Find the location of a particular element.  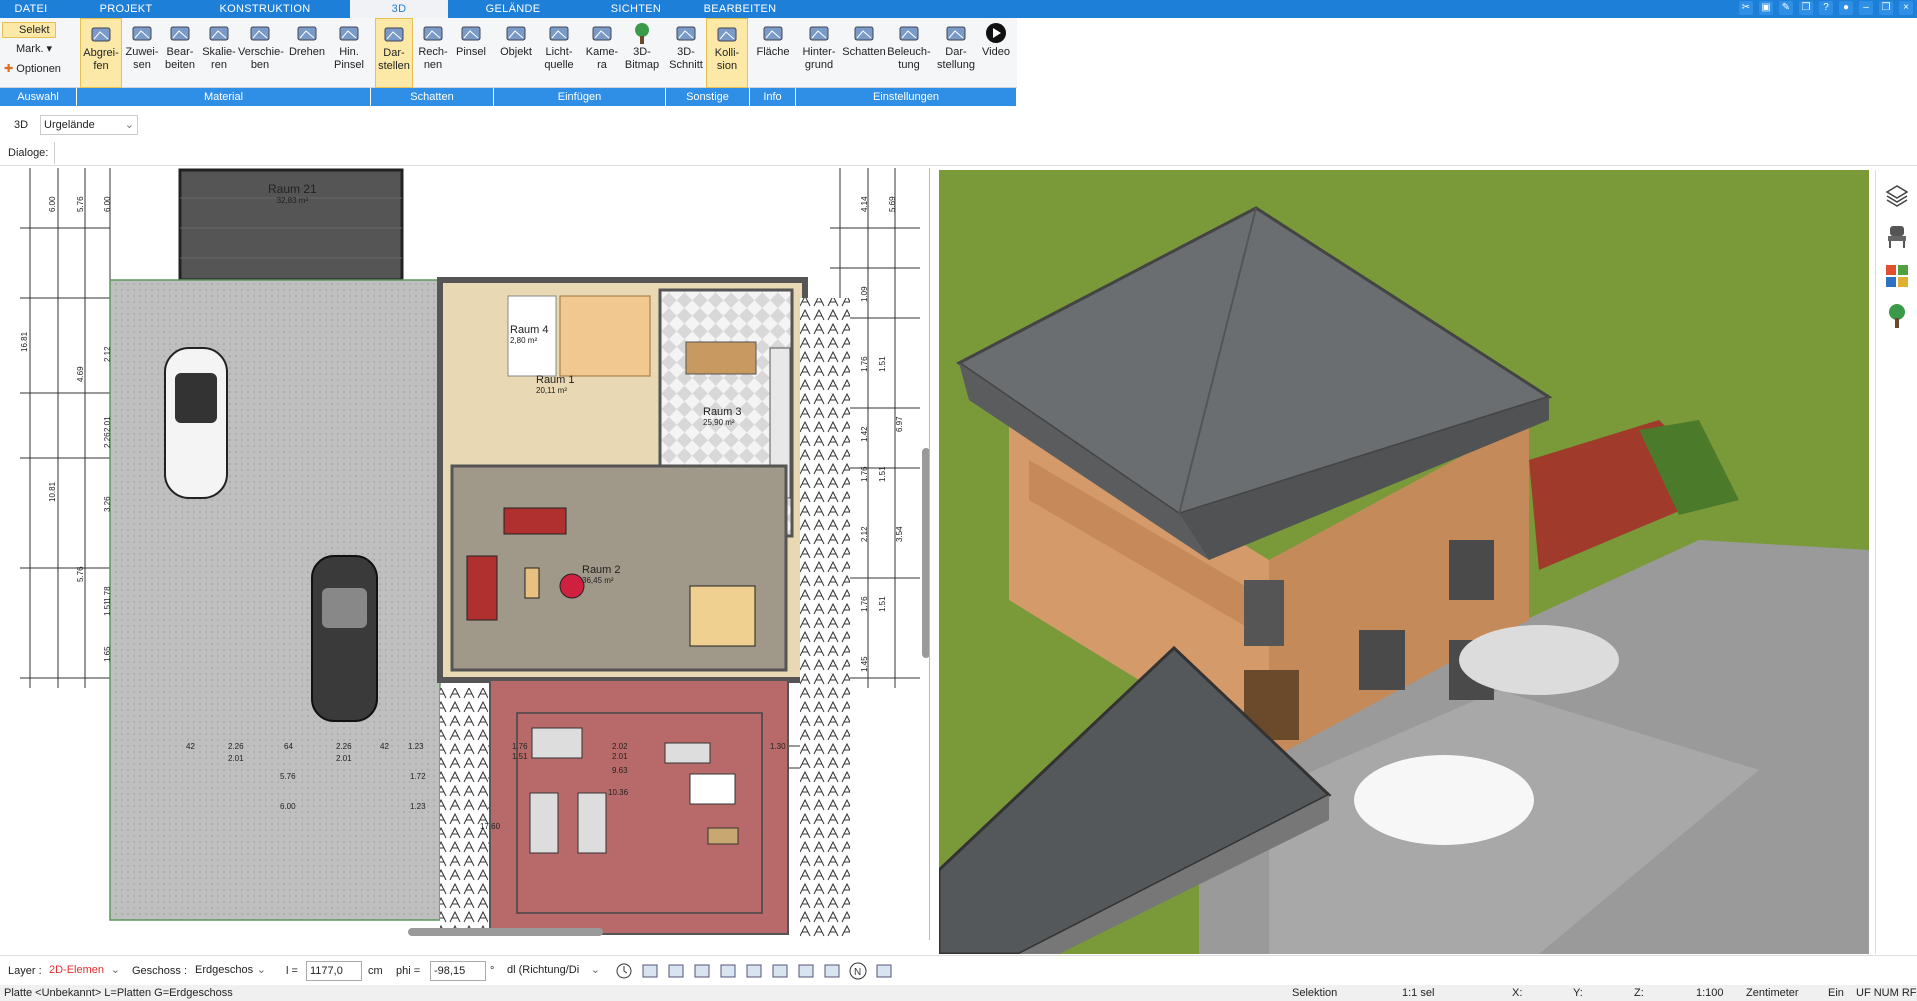

ribbon-button-label: Beleuch- tung is located at coordinates (909, 58).